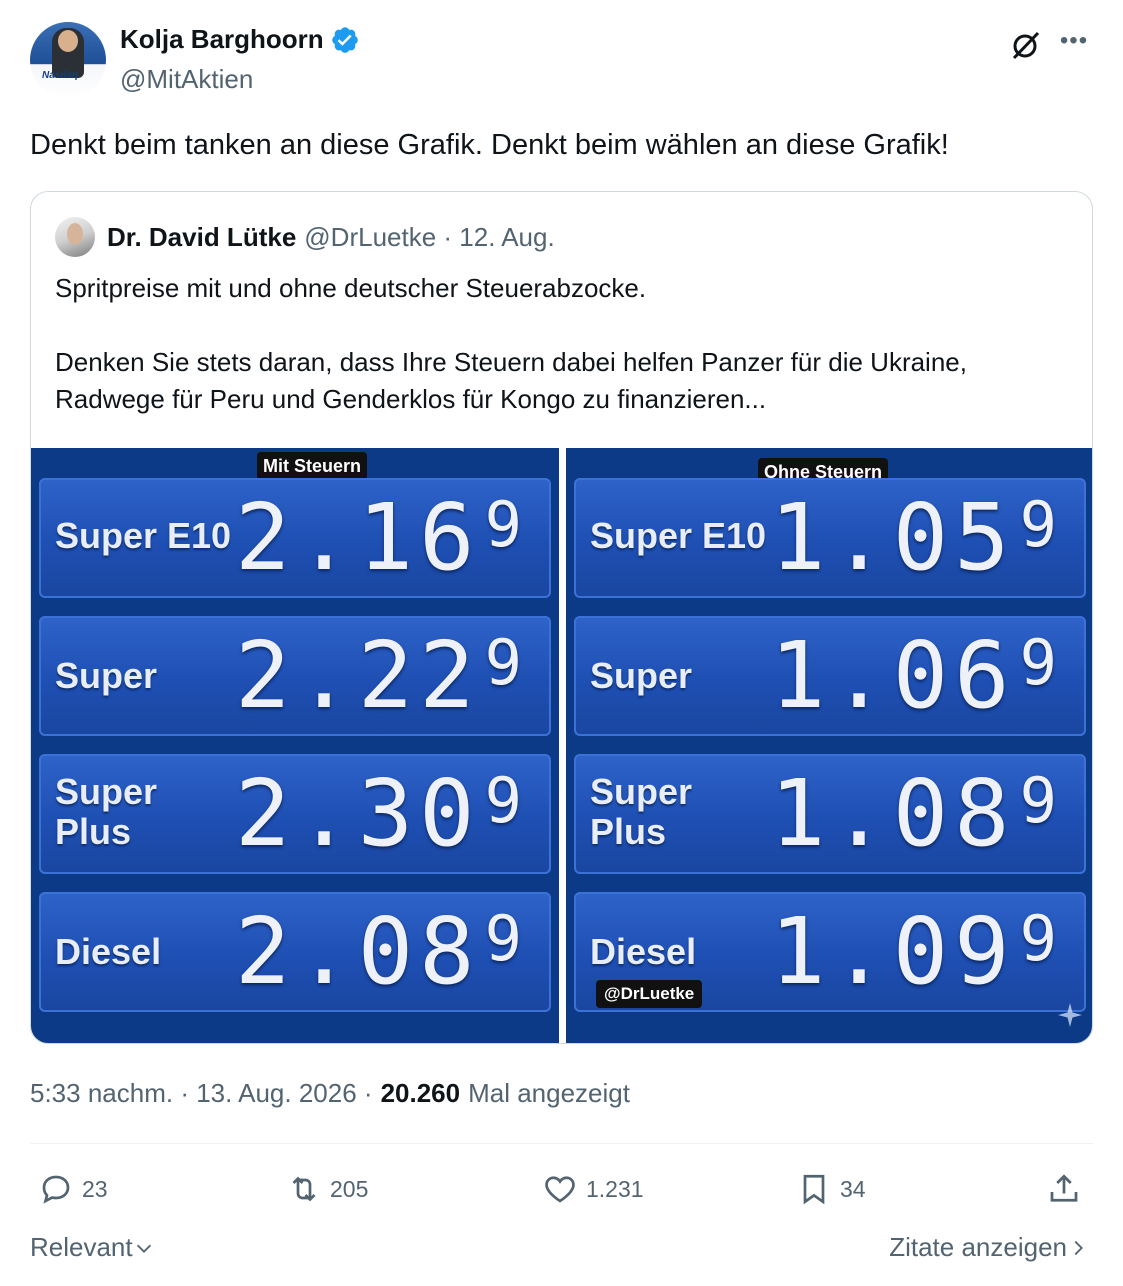 This screenshot has height=1286, width=1123. Describe the element at coordinates (893, 537) in the screenshot. I see `price-digits: 1.05` at that location.